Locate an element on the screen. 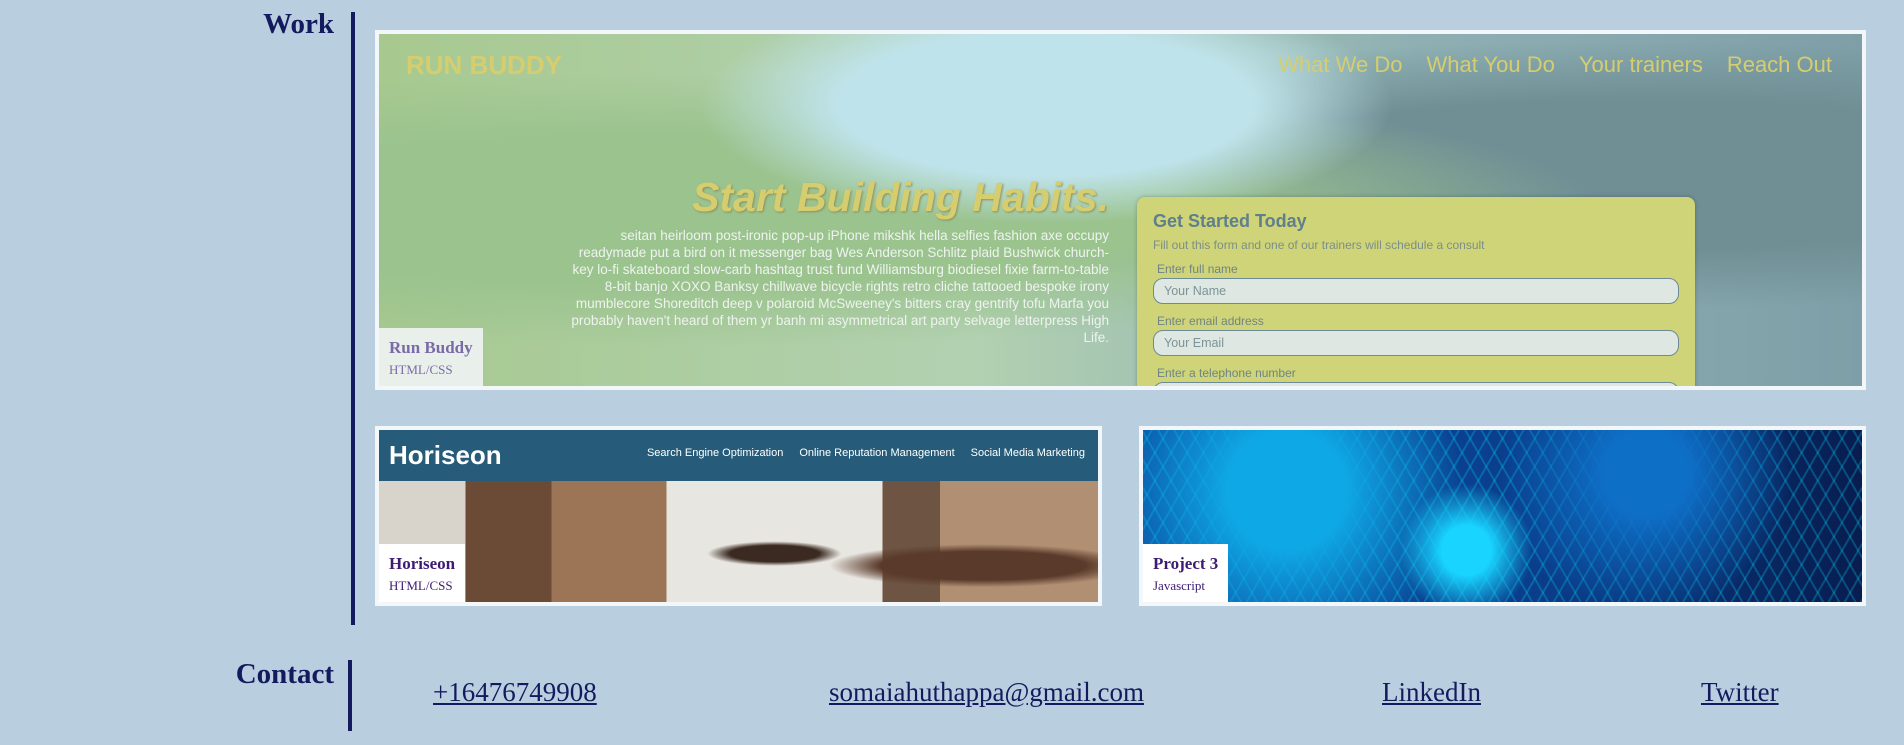  horiseon-logo: Horiseon is located at coordinates (445, 455).